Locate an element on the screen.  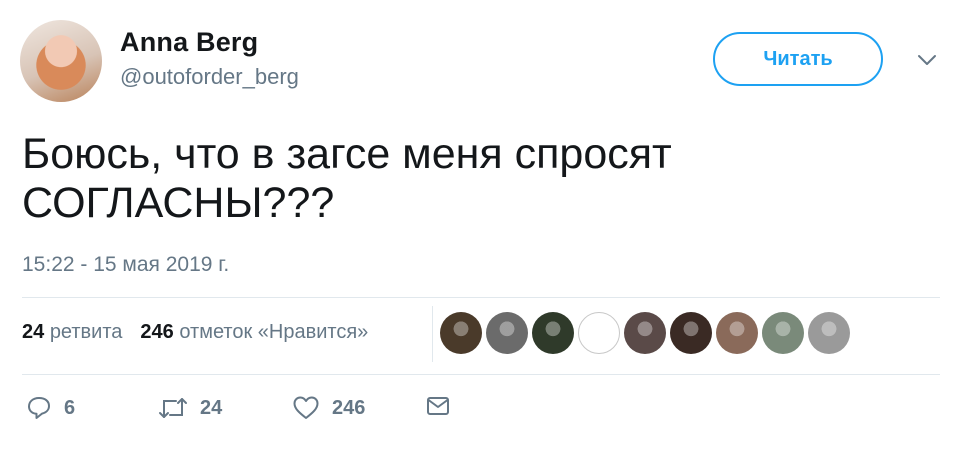
author-handle: @outoforder_berg is located at coordinates (209, 77).